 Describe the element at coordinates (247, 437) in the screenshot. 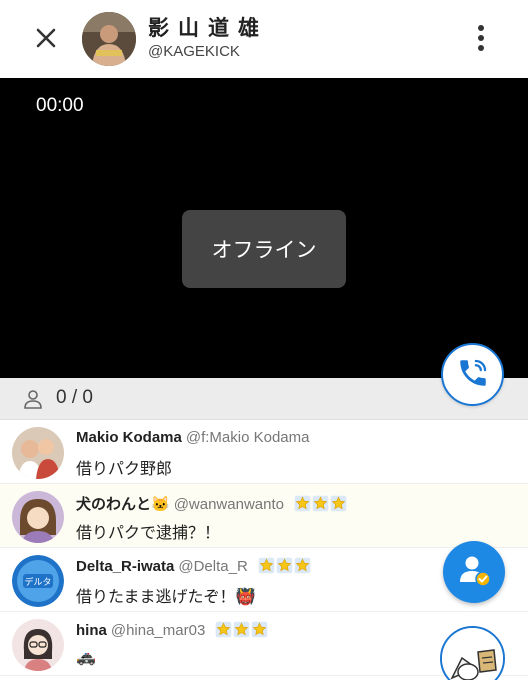

I see `commenter-handle: @f:Makio Kodama` at that location.